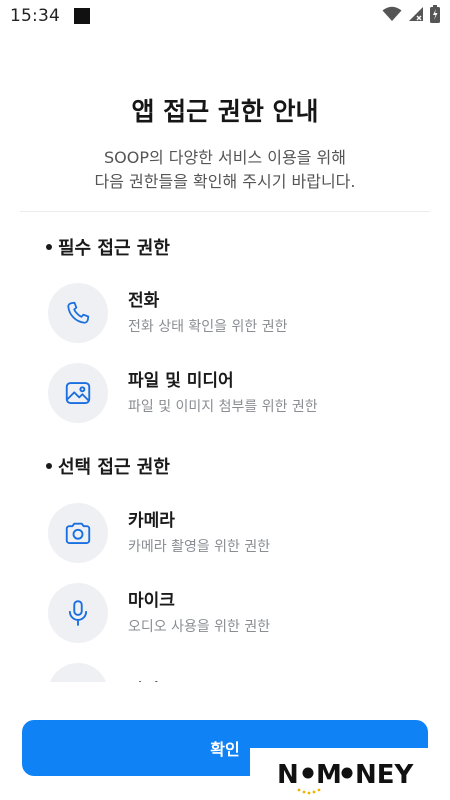 Image resolution: width=450 pixels, height=800 pixels. I want to click on permission-item-camera: 카메라 카메라 촬영을 위한 권한, so click(238, 533).